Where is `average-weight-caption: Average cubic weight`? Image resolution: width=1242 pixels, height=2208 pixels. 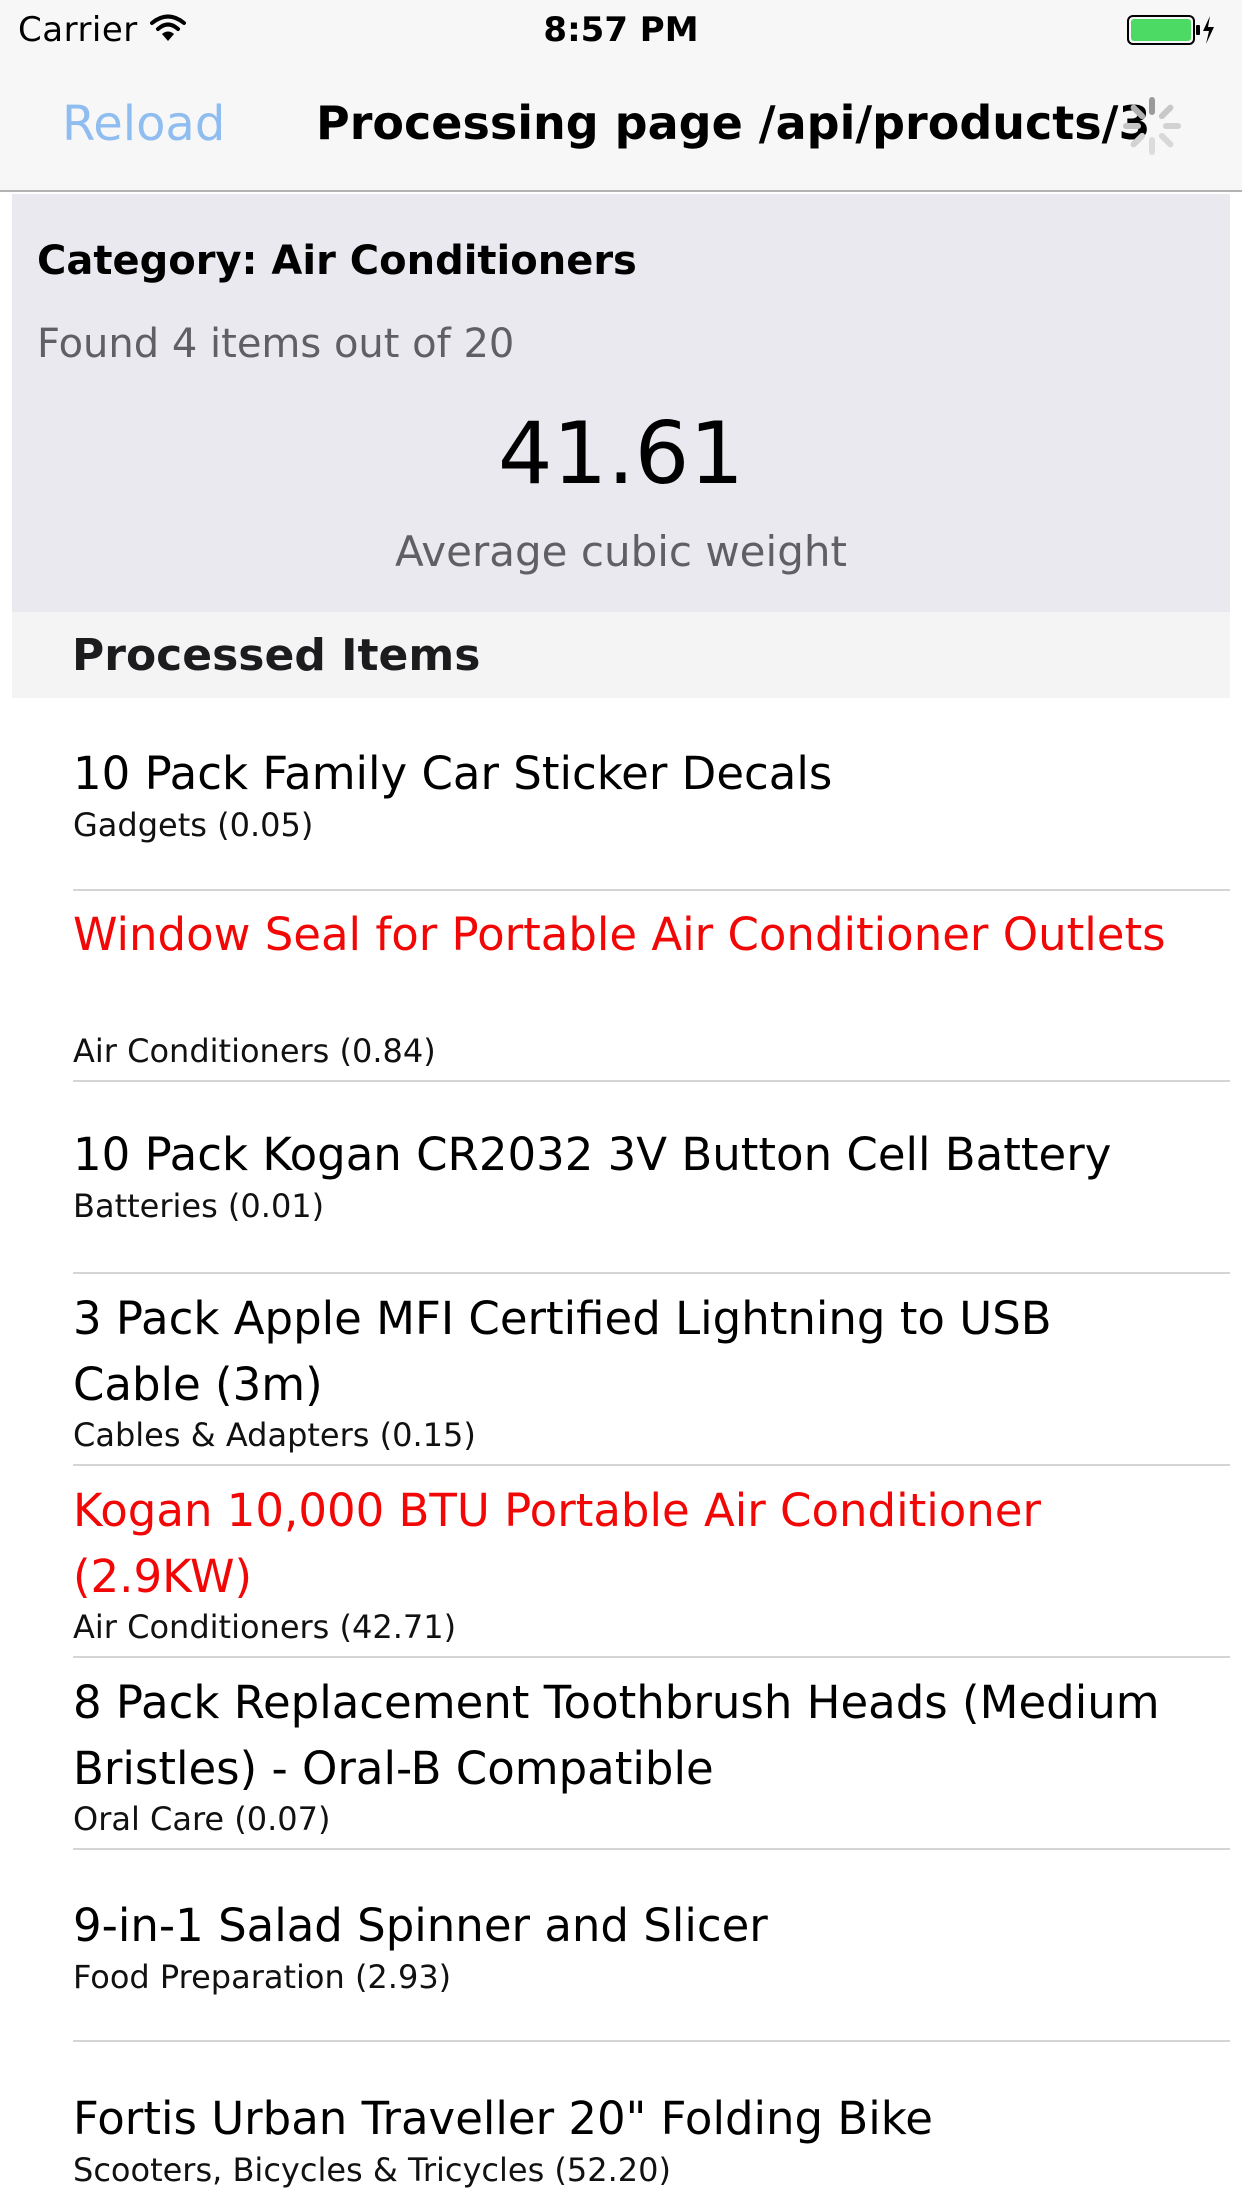 average-weight-caption: Average cubic weight is located at coordinates (621, 551).